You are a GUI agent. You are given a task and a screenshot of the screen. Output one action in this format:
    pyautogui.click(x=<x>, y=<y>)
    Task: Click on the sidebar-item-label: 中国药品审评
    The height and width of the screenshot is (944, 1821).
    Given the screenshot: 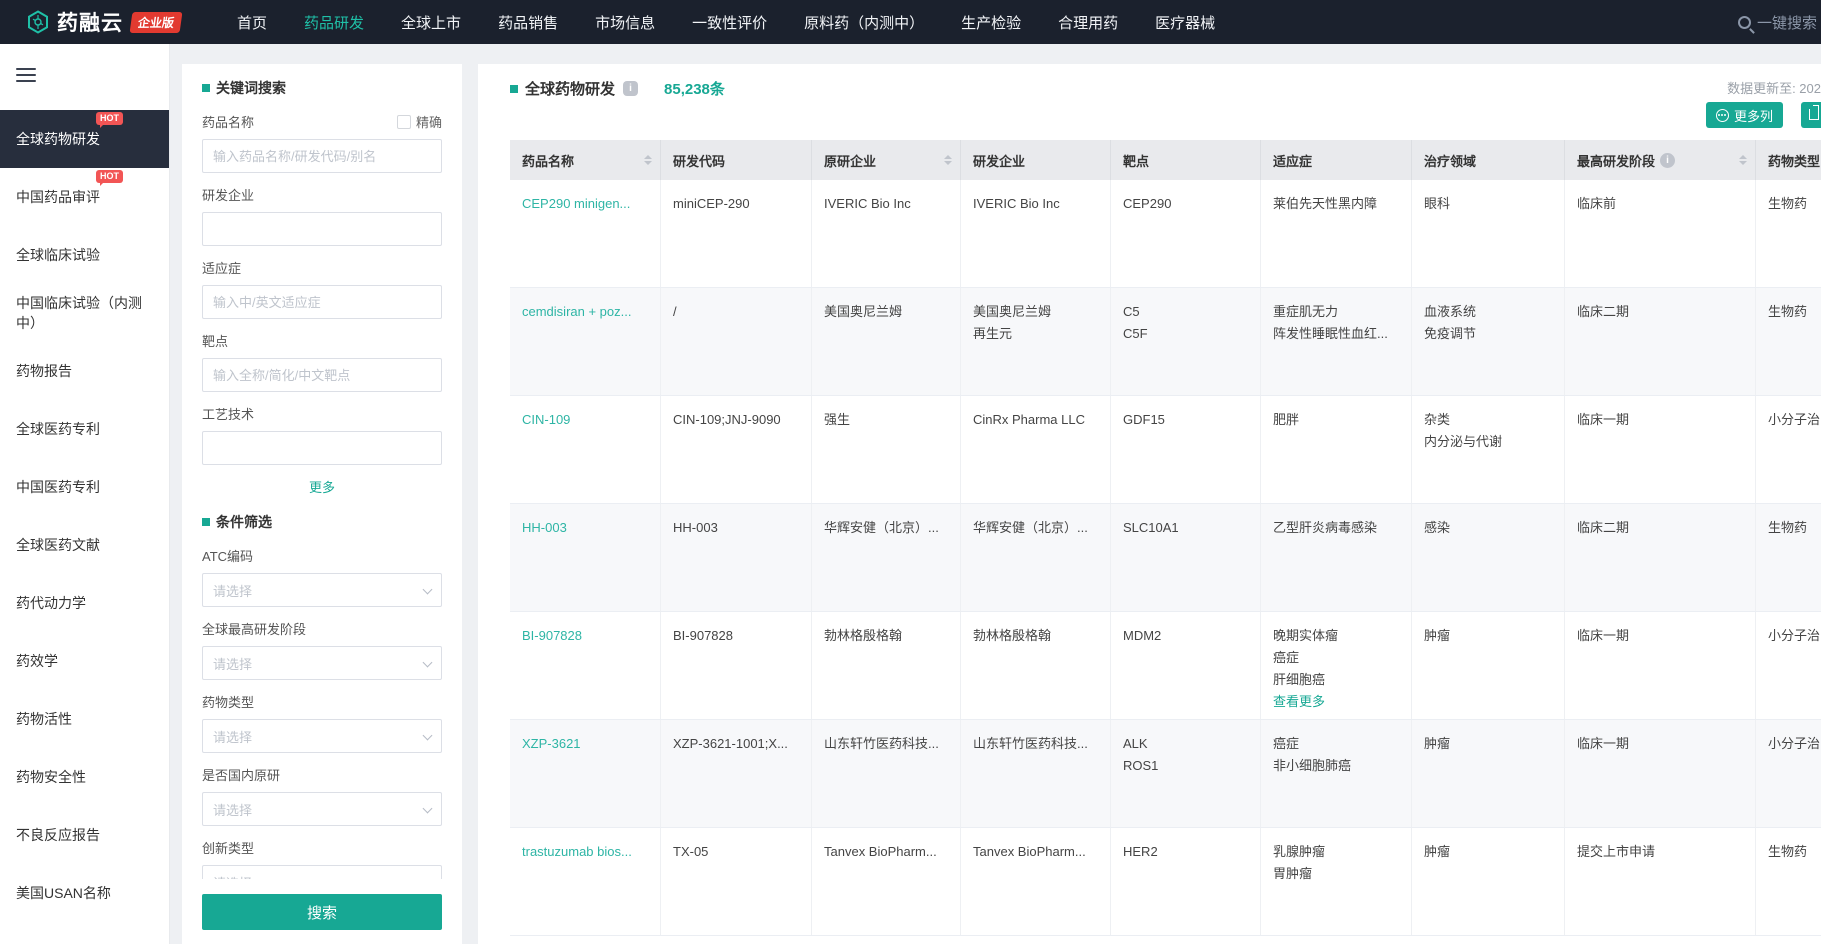 What is the action you would take?
    pyautogui.click(x=58, y=197)
    